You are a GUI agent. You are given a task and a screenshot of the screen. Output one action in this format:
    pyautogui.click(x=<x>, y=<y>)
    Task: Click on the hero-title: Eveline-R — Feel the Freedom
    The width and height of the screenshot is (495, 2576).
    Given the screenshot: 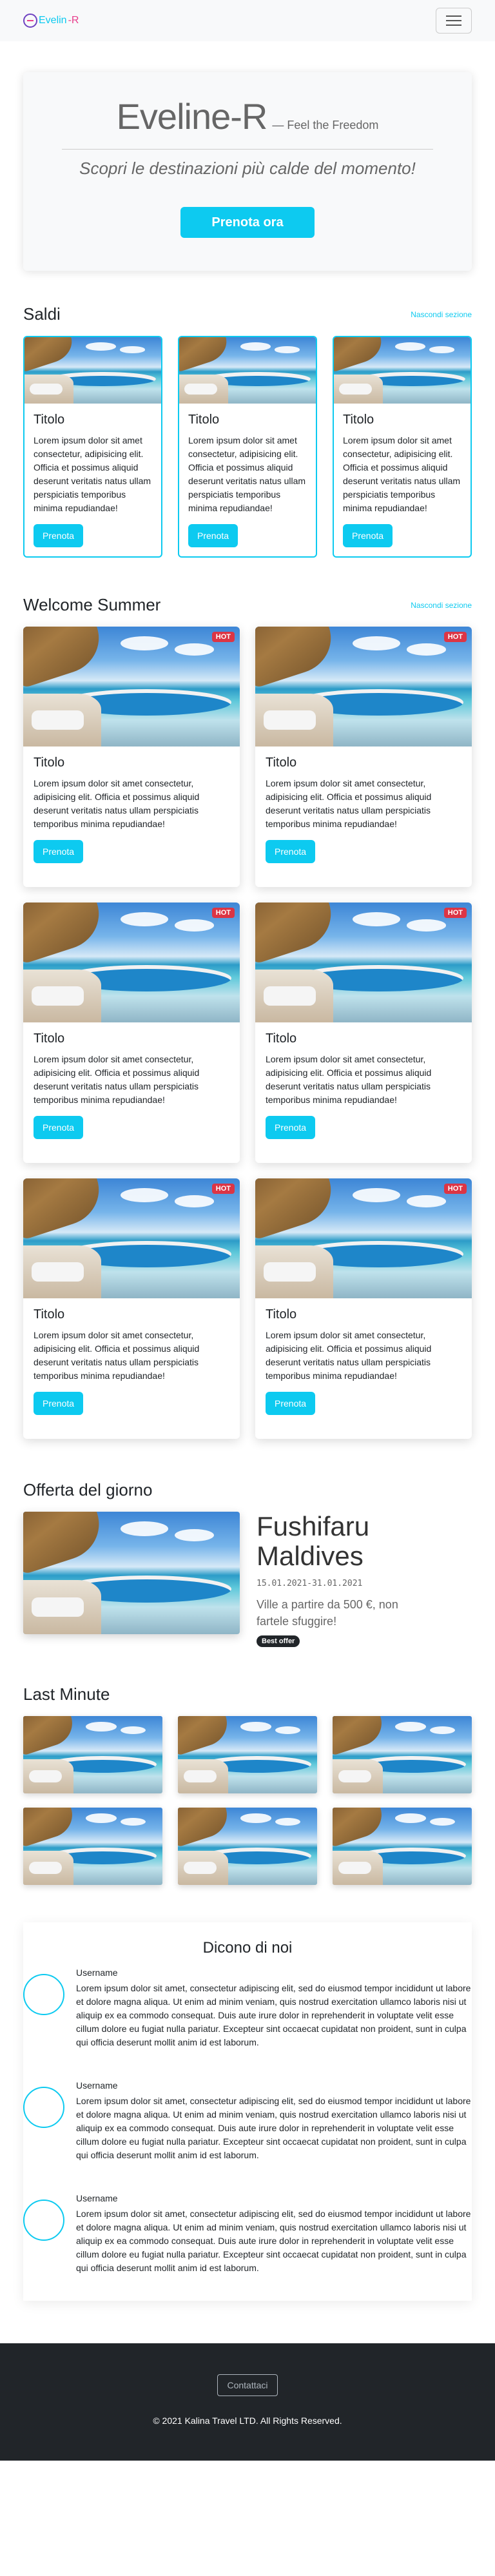 What is the action you would take?
    pyautogui.click(x=247, y=116)
    